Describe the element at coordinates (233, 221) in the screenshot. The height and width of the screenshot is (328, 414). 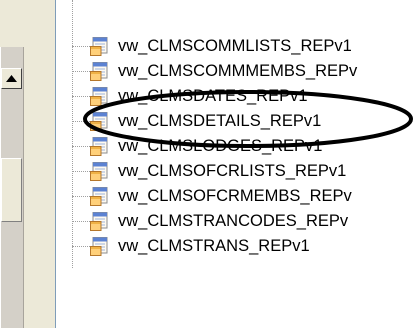
I see `tree-item-label: vw_CLMSTRANCODES_REPv` at that location.